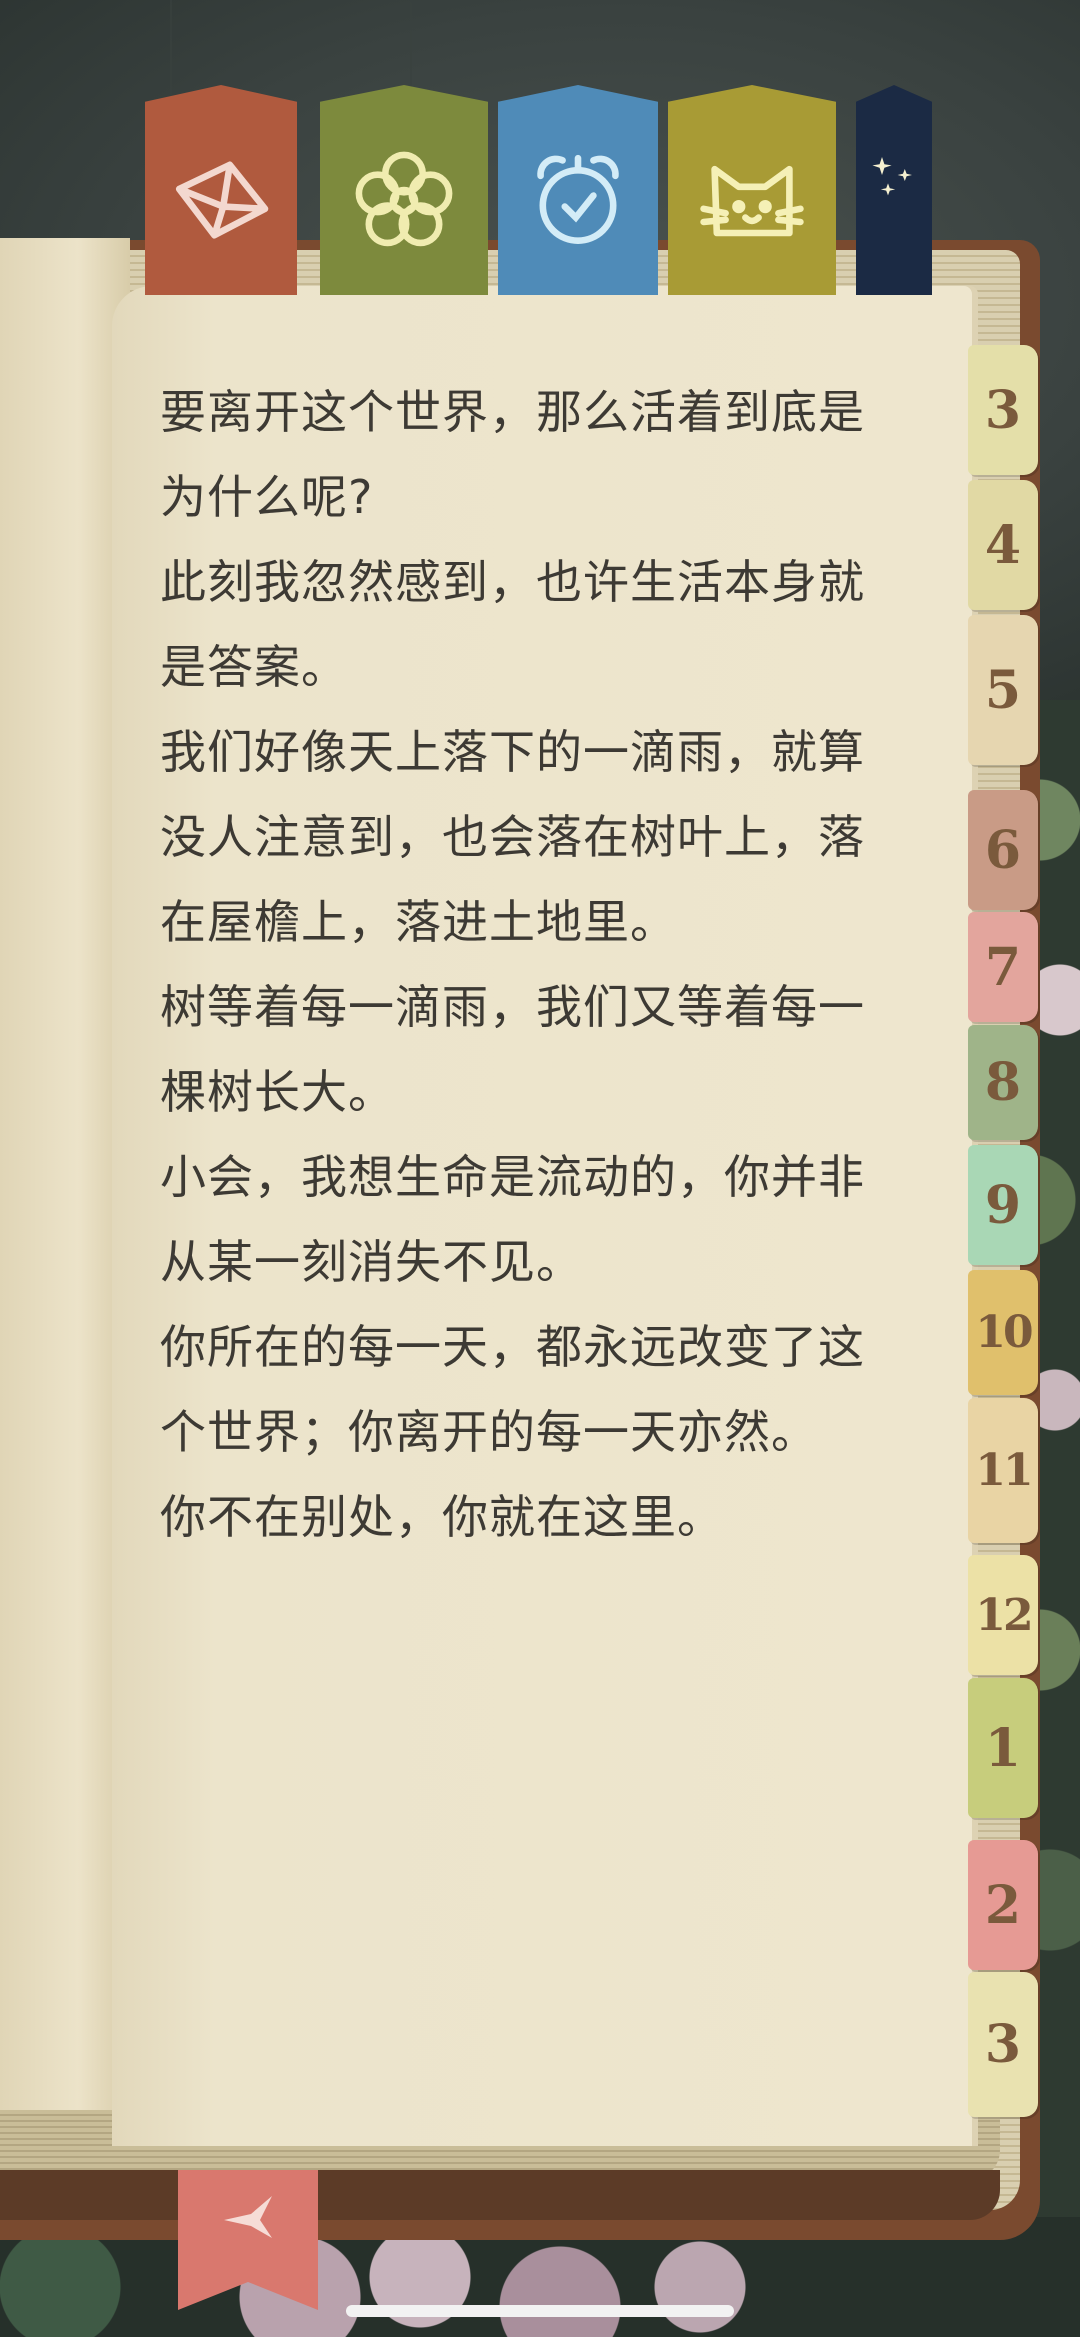  Describe the element at coordinates (1003, 1205) in the screenshot. I see `month-tab-9: 9` at that location.